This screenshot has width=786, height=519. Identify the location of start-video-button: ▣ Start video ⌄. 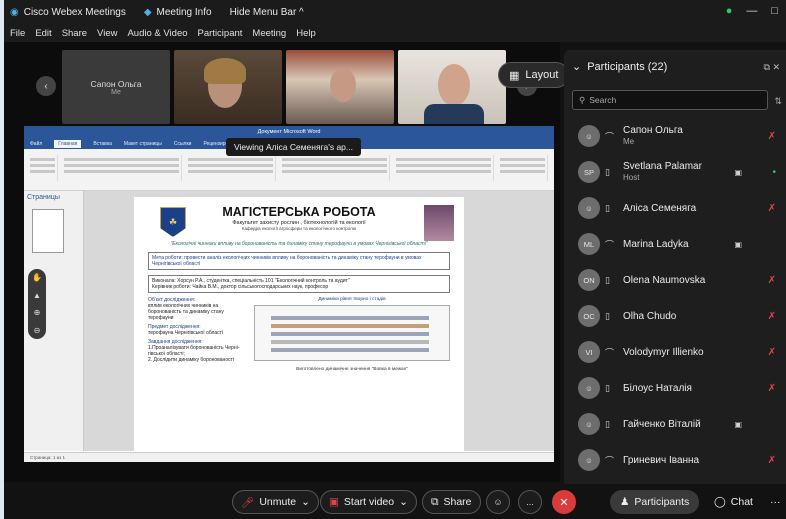
(368, 502).